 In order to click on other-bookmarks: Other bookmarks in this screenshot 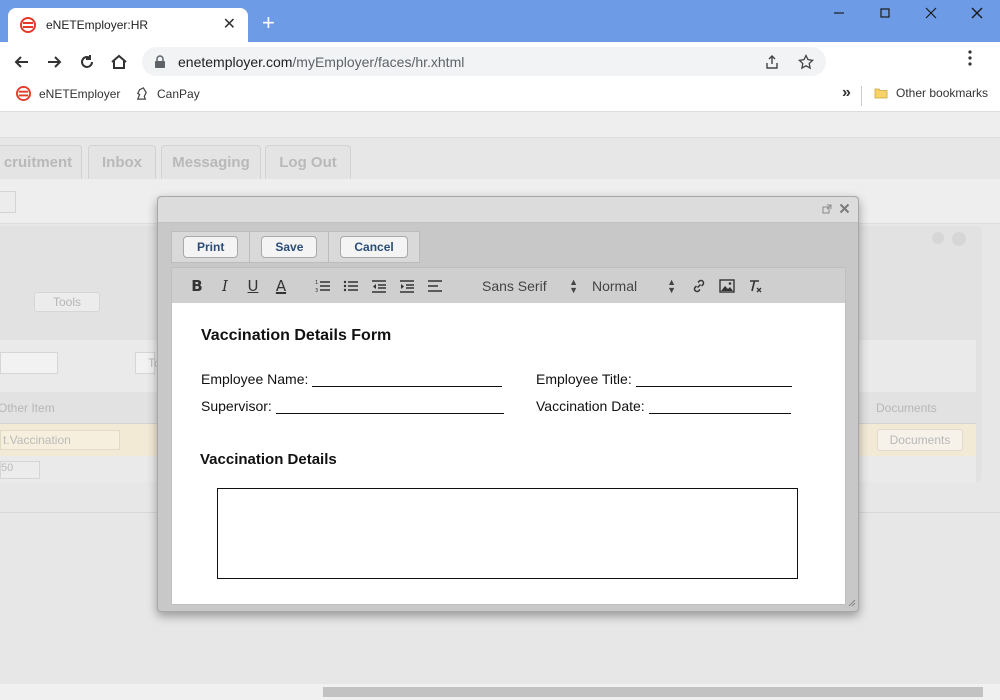, I will do `click(931, 93)`.